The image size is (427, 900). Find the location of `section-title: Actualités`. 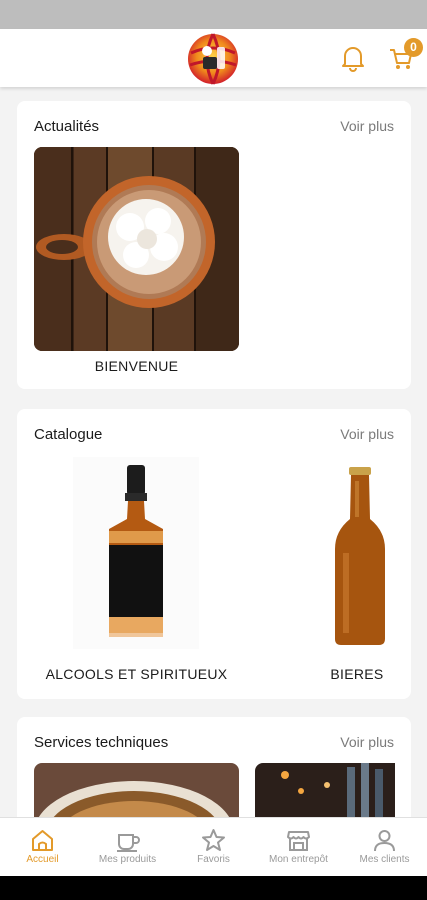

section-title: Actualités is located at coordinates (67, 126).